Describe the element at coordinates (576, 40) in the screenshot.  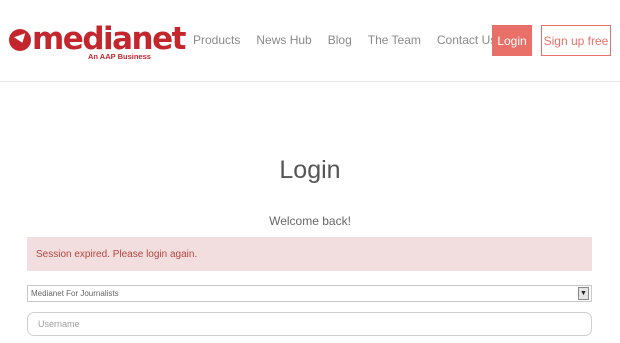
I see `signup-button: Sign up free` at that location.